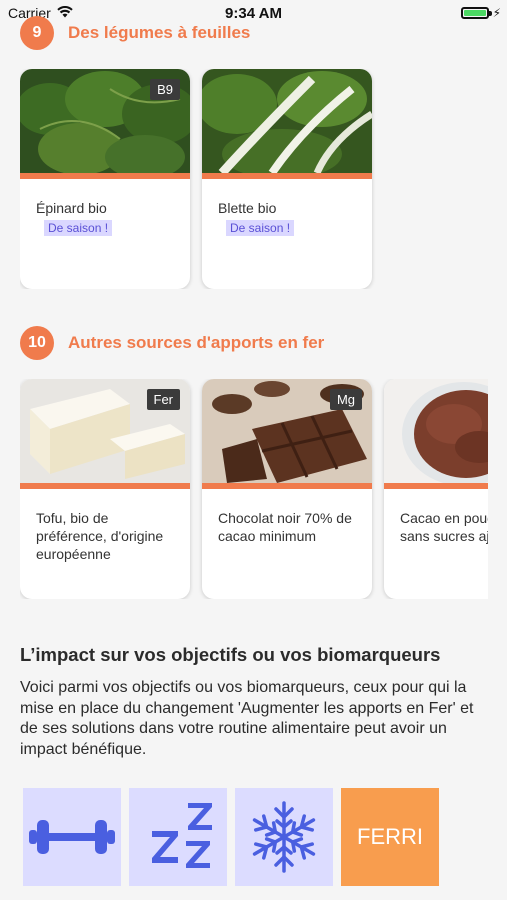  I want to click on biomarker-tiles: FERRI, so click(231, 837).